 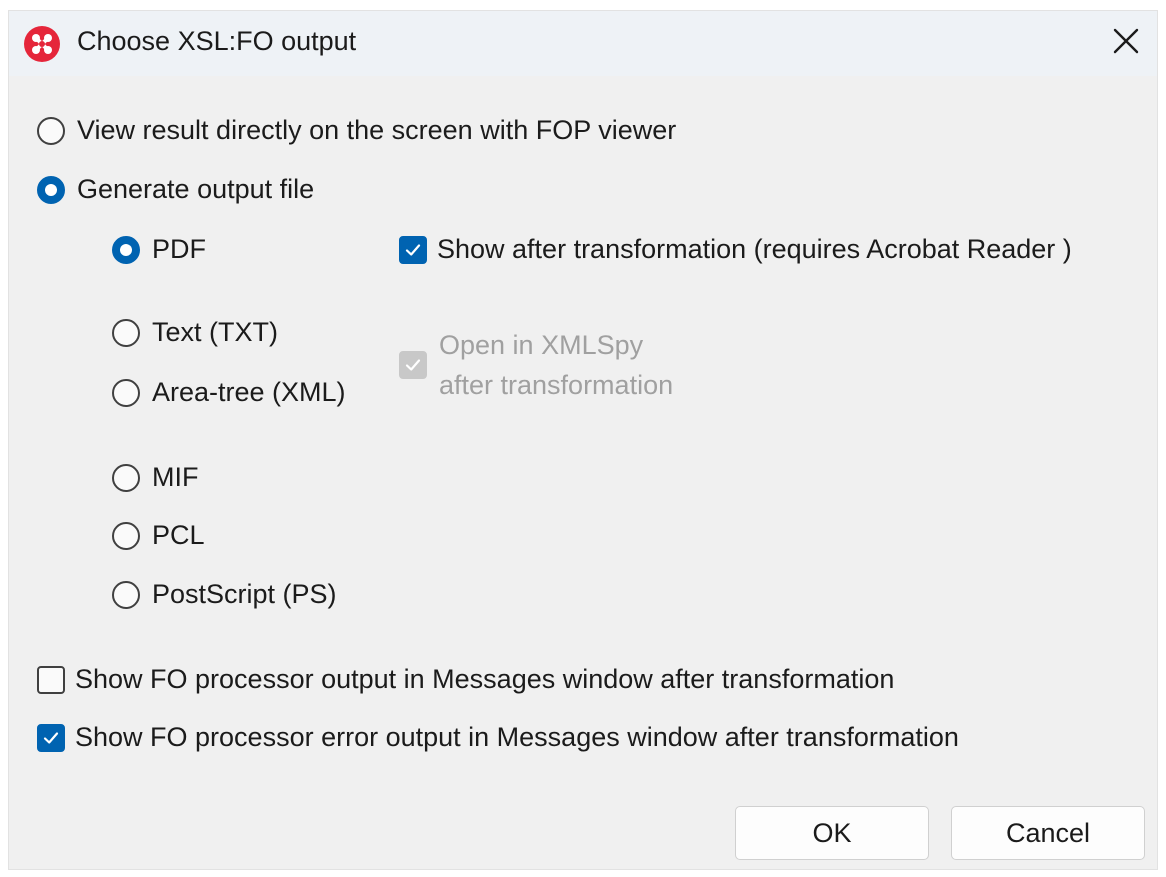 What do you see at coordinates (541, 345) in the screenshot?
I see `open-in-xmlspy-line1: Open in XMLSpy` at bounding box center [541, 345].